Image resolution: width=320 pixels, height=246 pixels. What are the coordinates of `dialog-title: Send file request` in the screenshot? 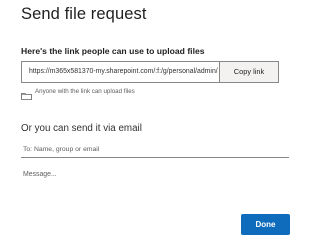 It's located at (84, 14).